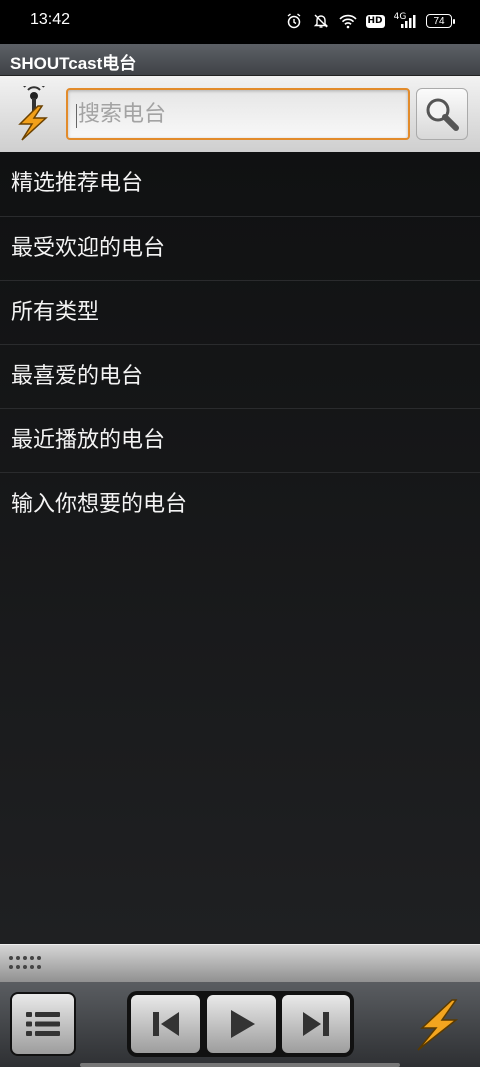 This screenshot has width=480, height=1067. I want to click on list-icon, so click(43, 1024).